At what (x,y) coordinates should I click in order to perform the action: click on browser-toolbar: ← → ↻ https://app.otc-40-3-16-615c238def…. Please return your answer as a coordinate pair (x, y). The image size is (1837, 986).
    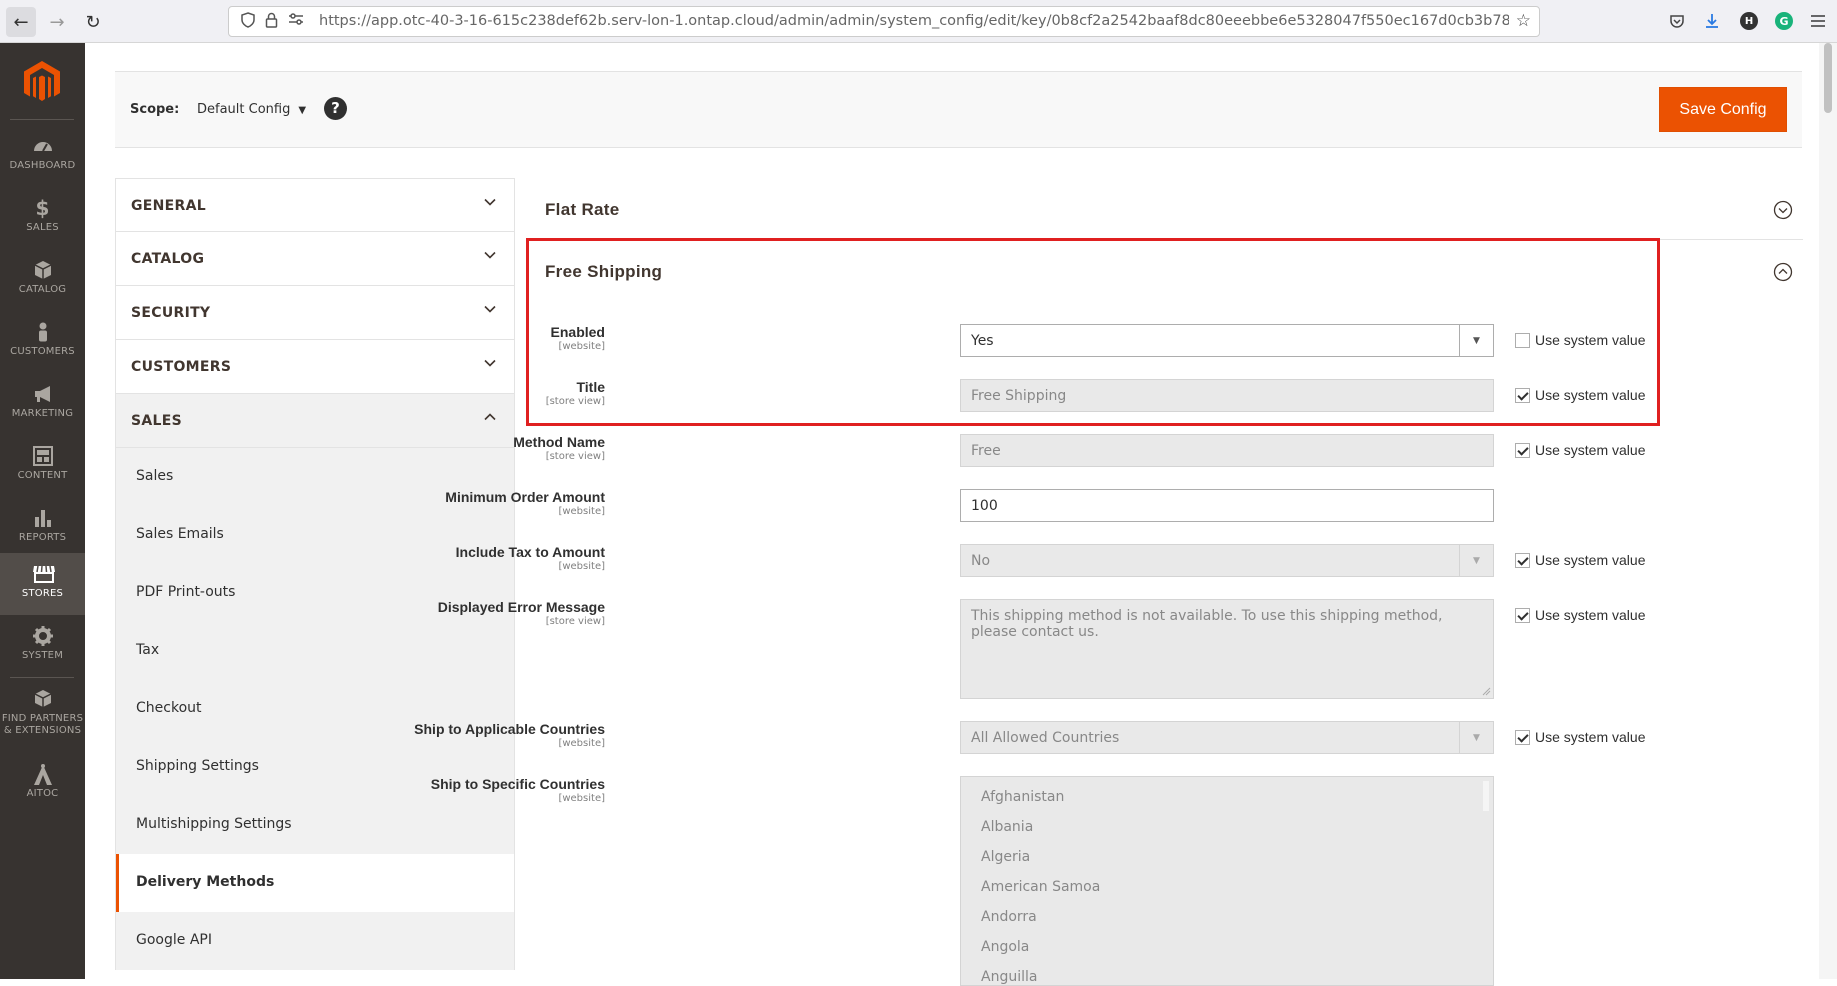
    Looking at the image, I should click on (918, 21).